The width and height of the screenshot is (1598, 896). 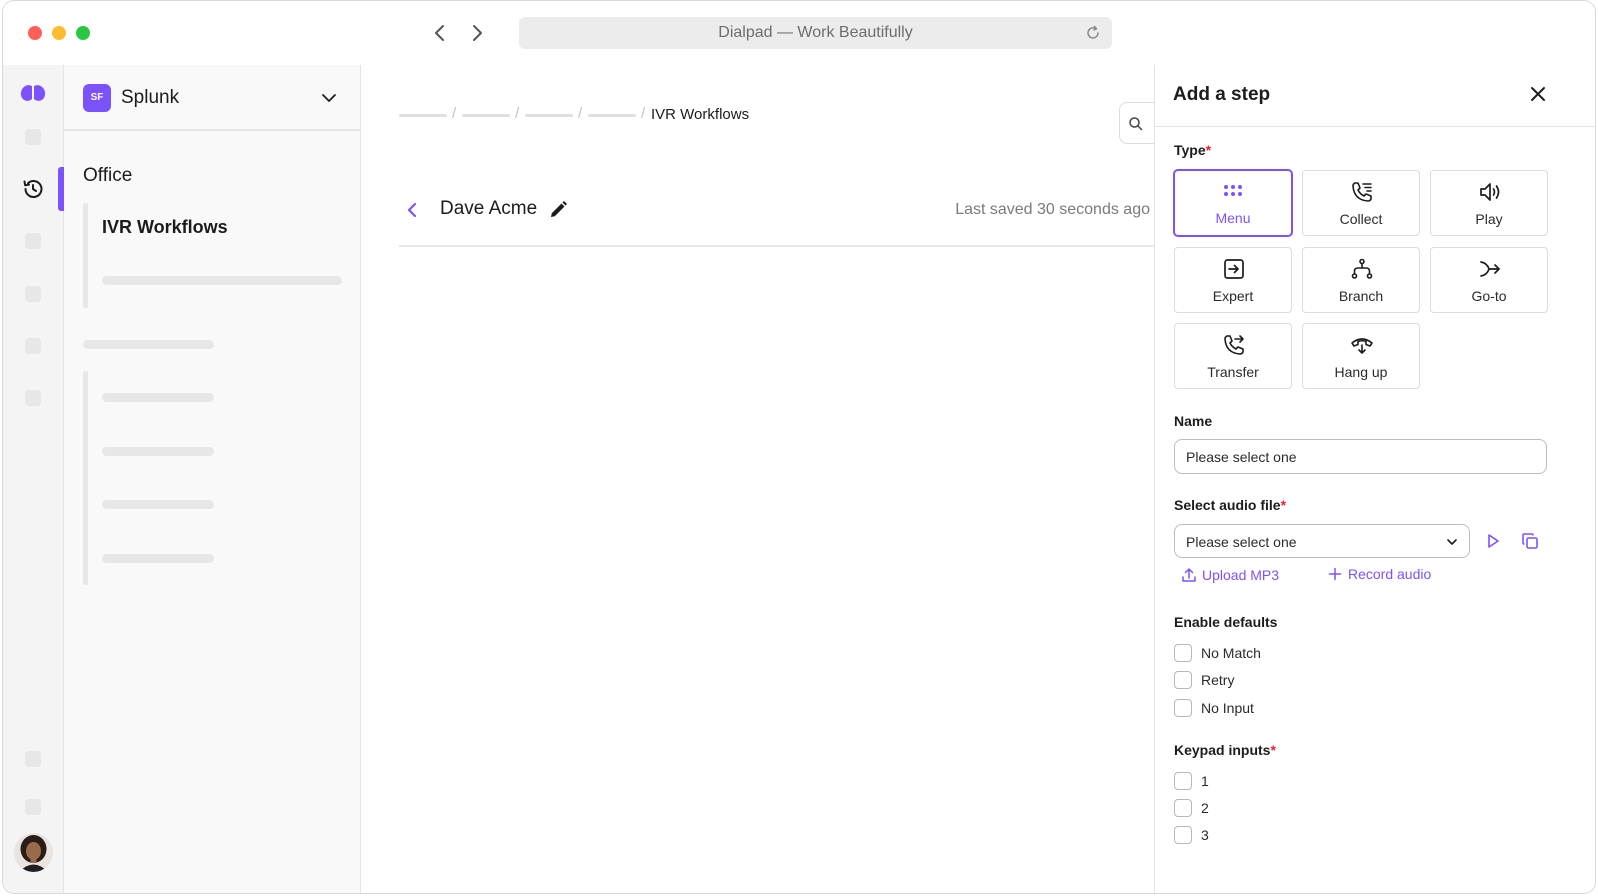 I want to click on name-field: Please select one, so click(x=1360, y=456).